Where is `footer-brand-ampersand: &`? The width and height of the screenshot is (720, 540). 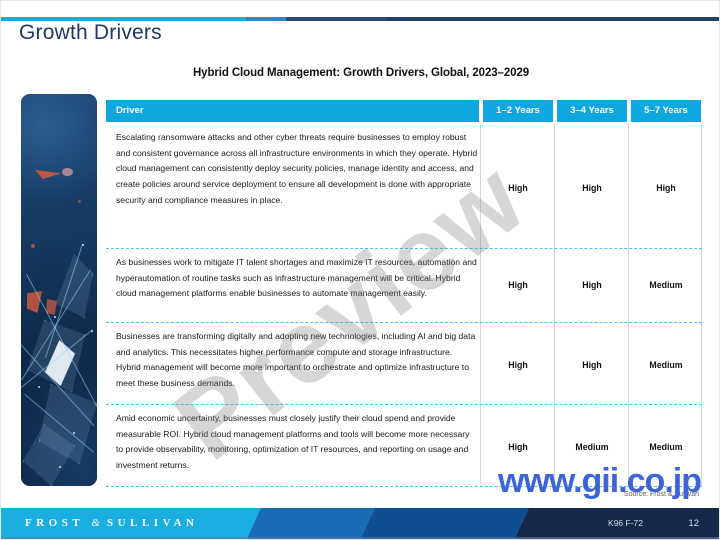 footer-brand-ampersand: & is located at coordinates (95, 523).